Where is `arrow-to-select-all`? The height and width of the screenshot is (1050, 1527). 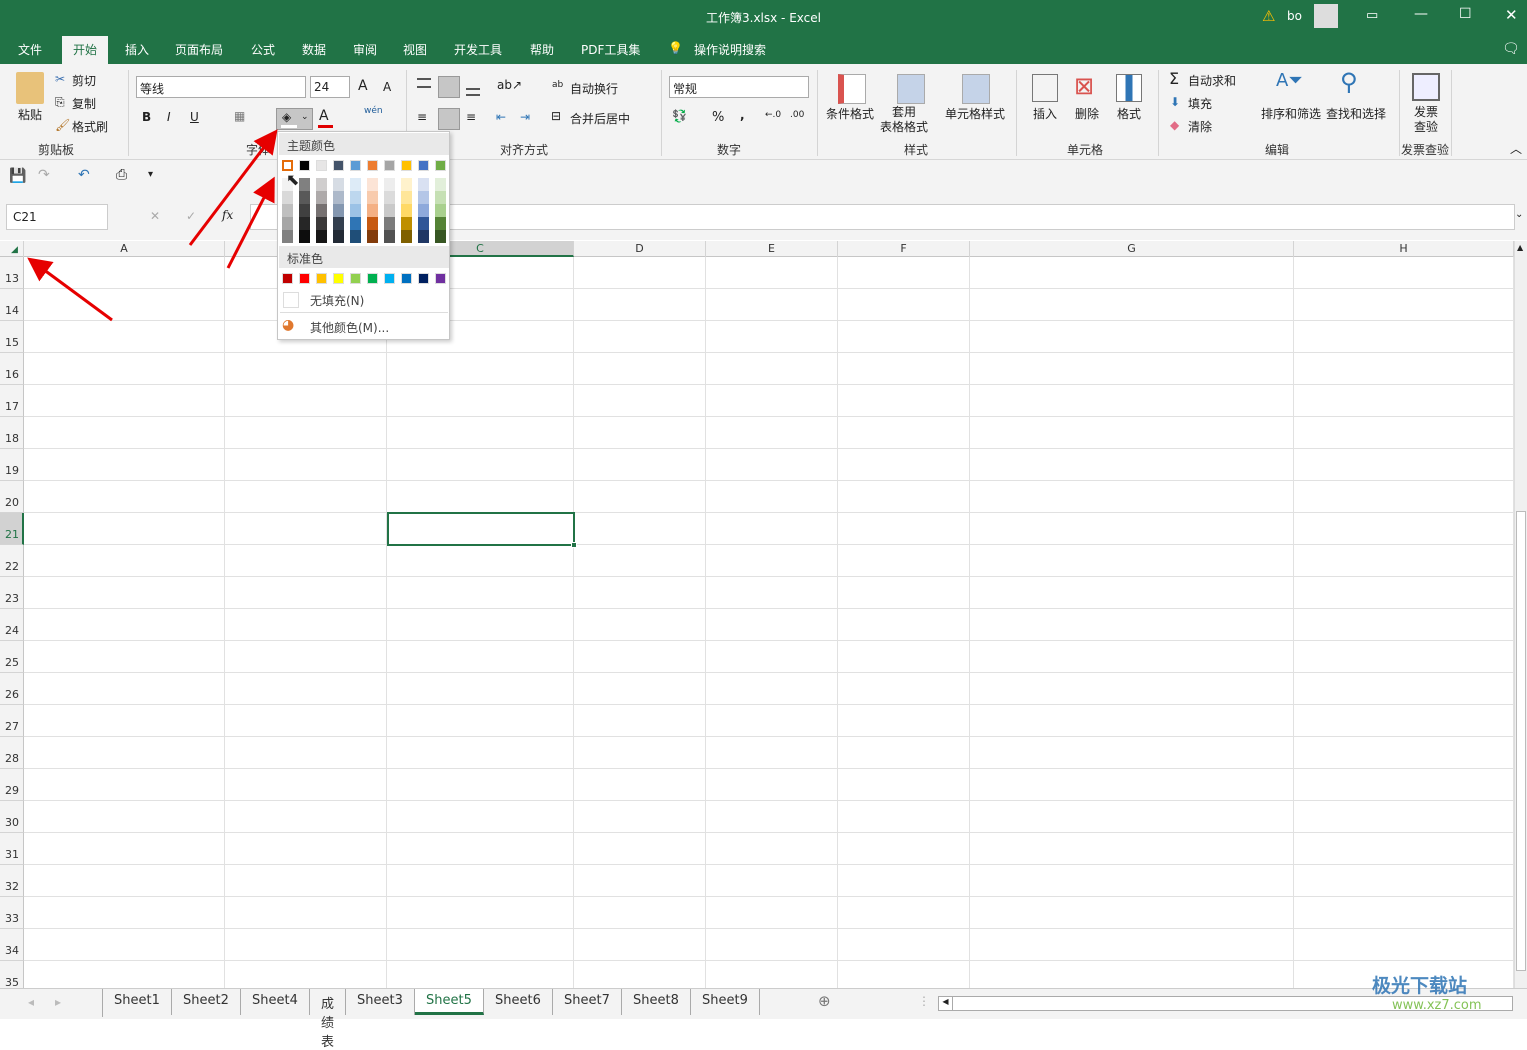 arrow-to-select-all is located at coordinates (70, 289).